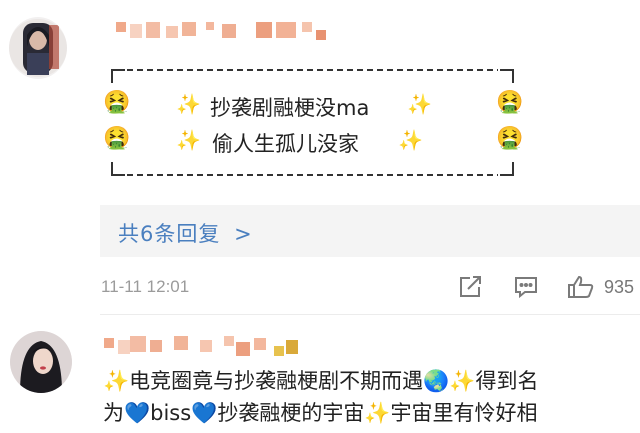  Describe the element at coordinates (290, 108) in the screenshot. I see `comment-line-1: 抄袭剧融梗没ma` at that location.